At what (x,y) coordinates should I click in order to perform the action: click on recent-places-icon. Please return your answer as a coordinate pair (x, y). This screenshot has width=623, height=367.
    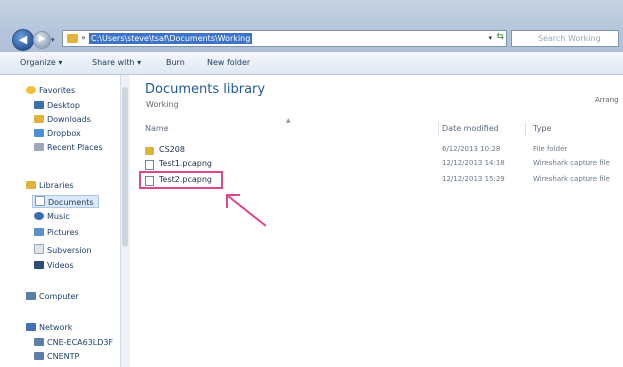
    Looking at the image, I should click on (39, 147).